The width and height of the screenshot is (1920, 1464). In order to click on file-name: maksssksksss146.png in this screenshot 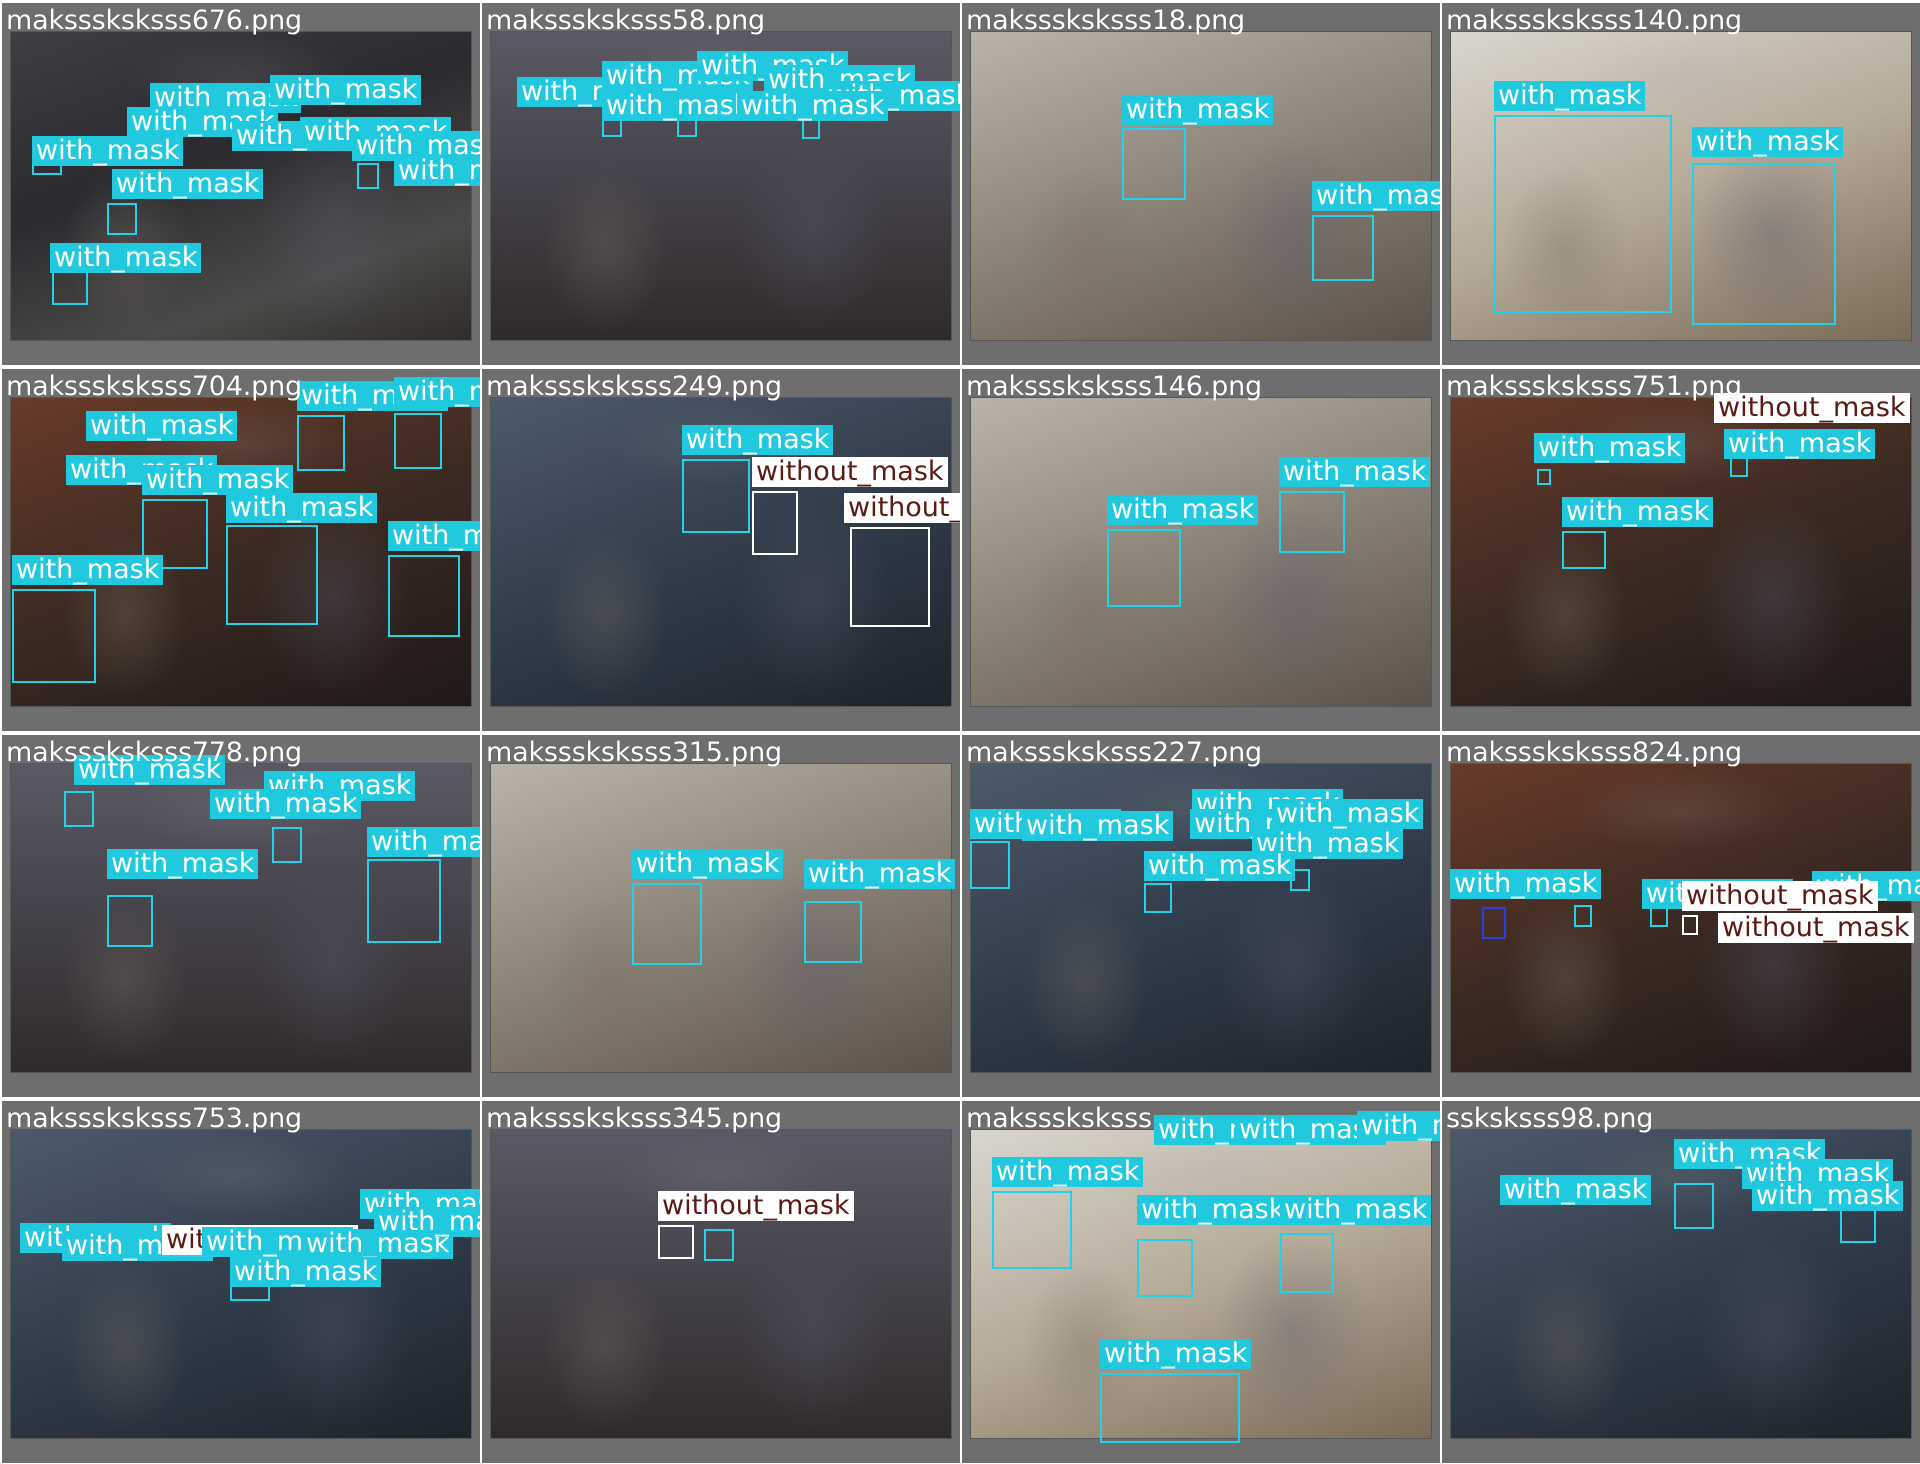, I will do `click(1114, 386)`.